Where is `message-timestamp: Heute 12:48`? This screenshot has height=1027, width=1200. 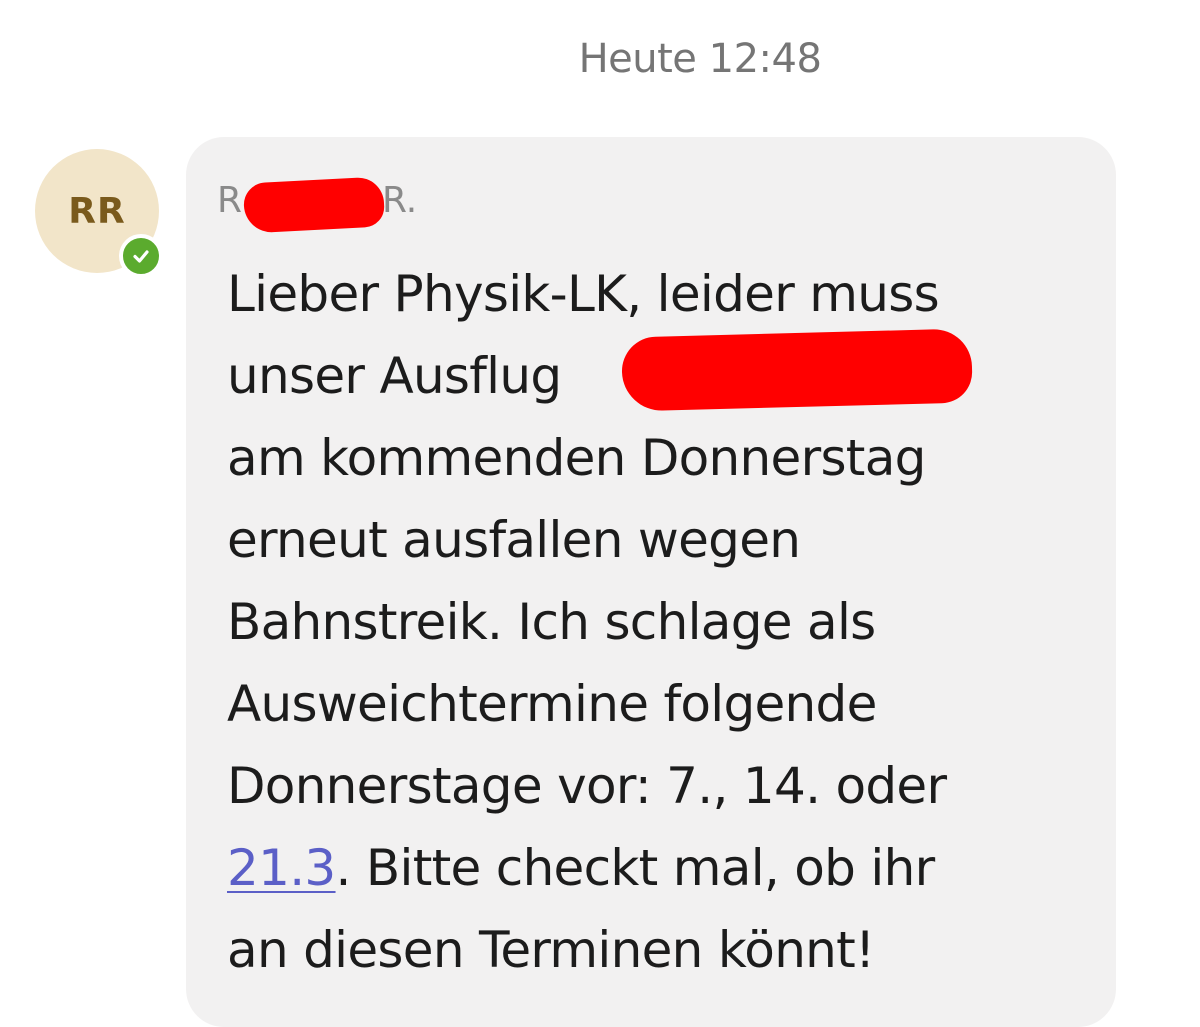 message-timestamp: Heute 12:48 is located at coordinates (700, 59).